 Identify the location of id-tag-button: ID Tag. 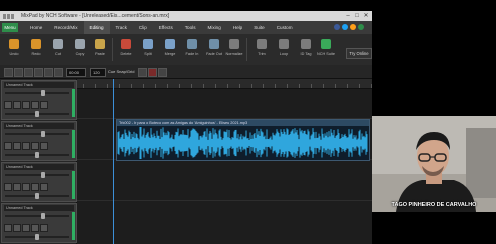
(306, 49).